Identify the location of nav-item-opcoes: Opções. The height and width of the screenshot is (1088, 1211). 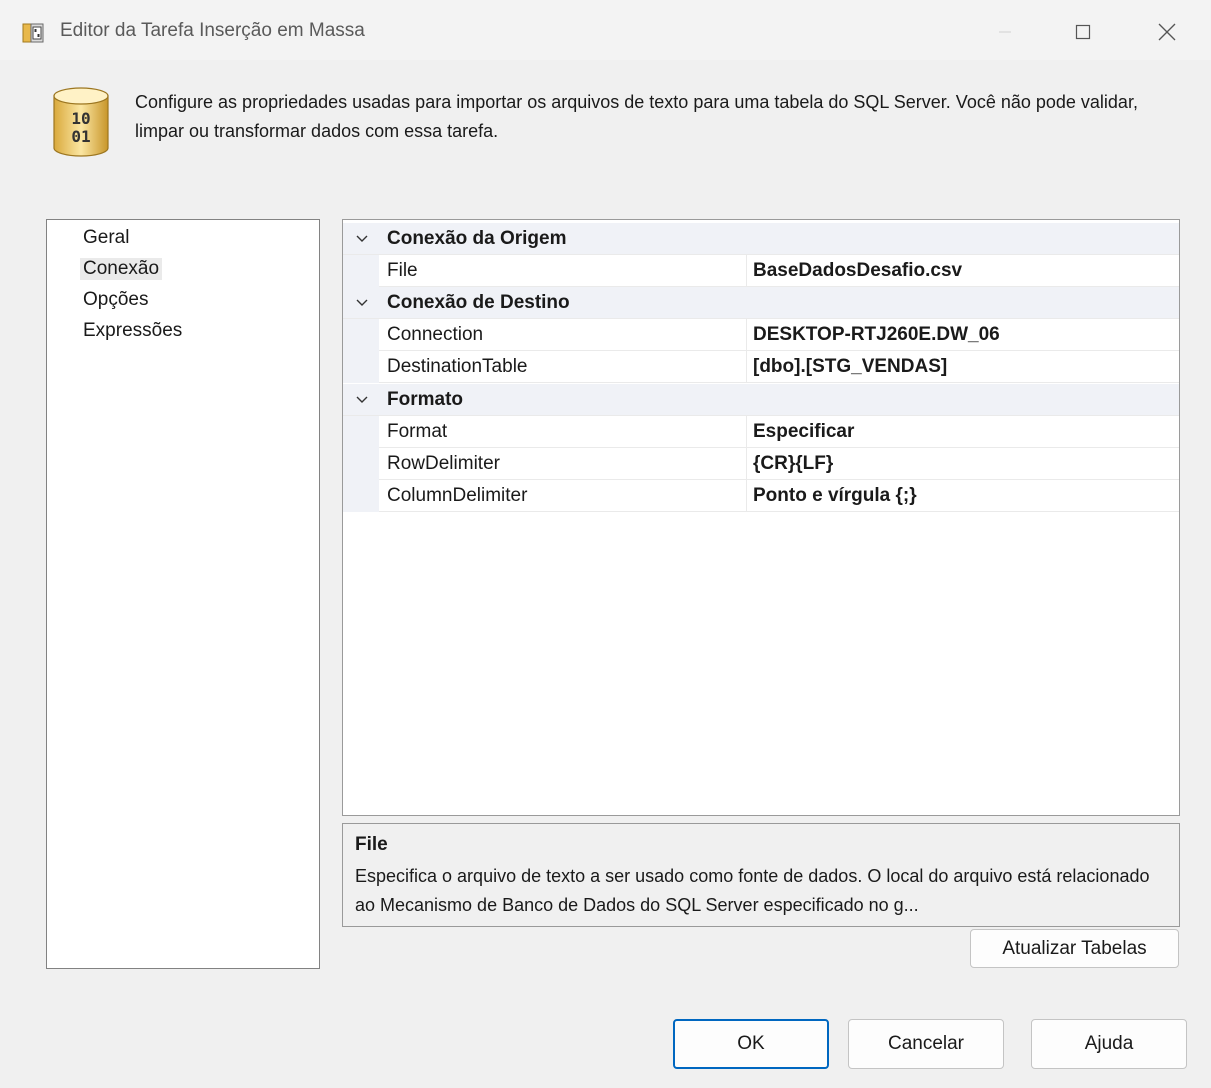
(115, 300).